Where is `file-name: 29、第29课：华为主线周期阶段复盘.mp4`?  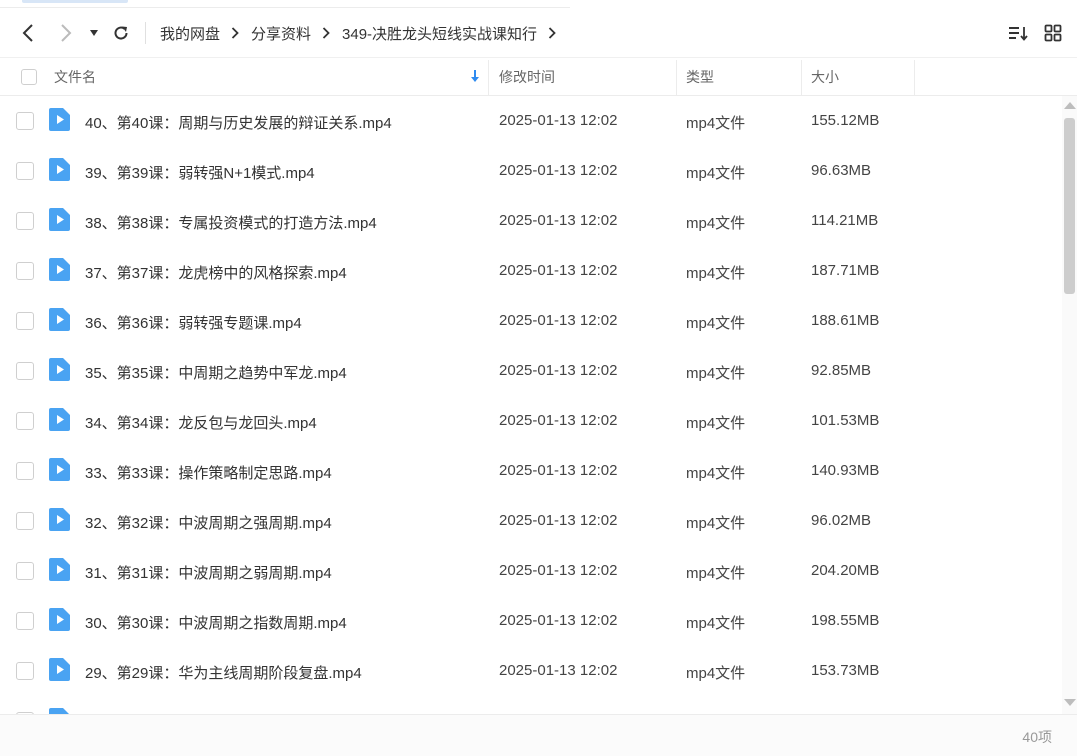 file-name: 29、第29课：华为主线周期阶段复盘.mp4 is located at coordinates (223, 672).